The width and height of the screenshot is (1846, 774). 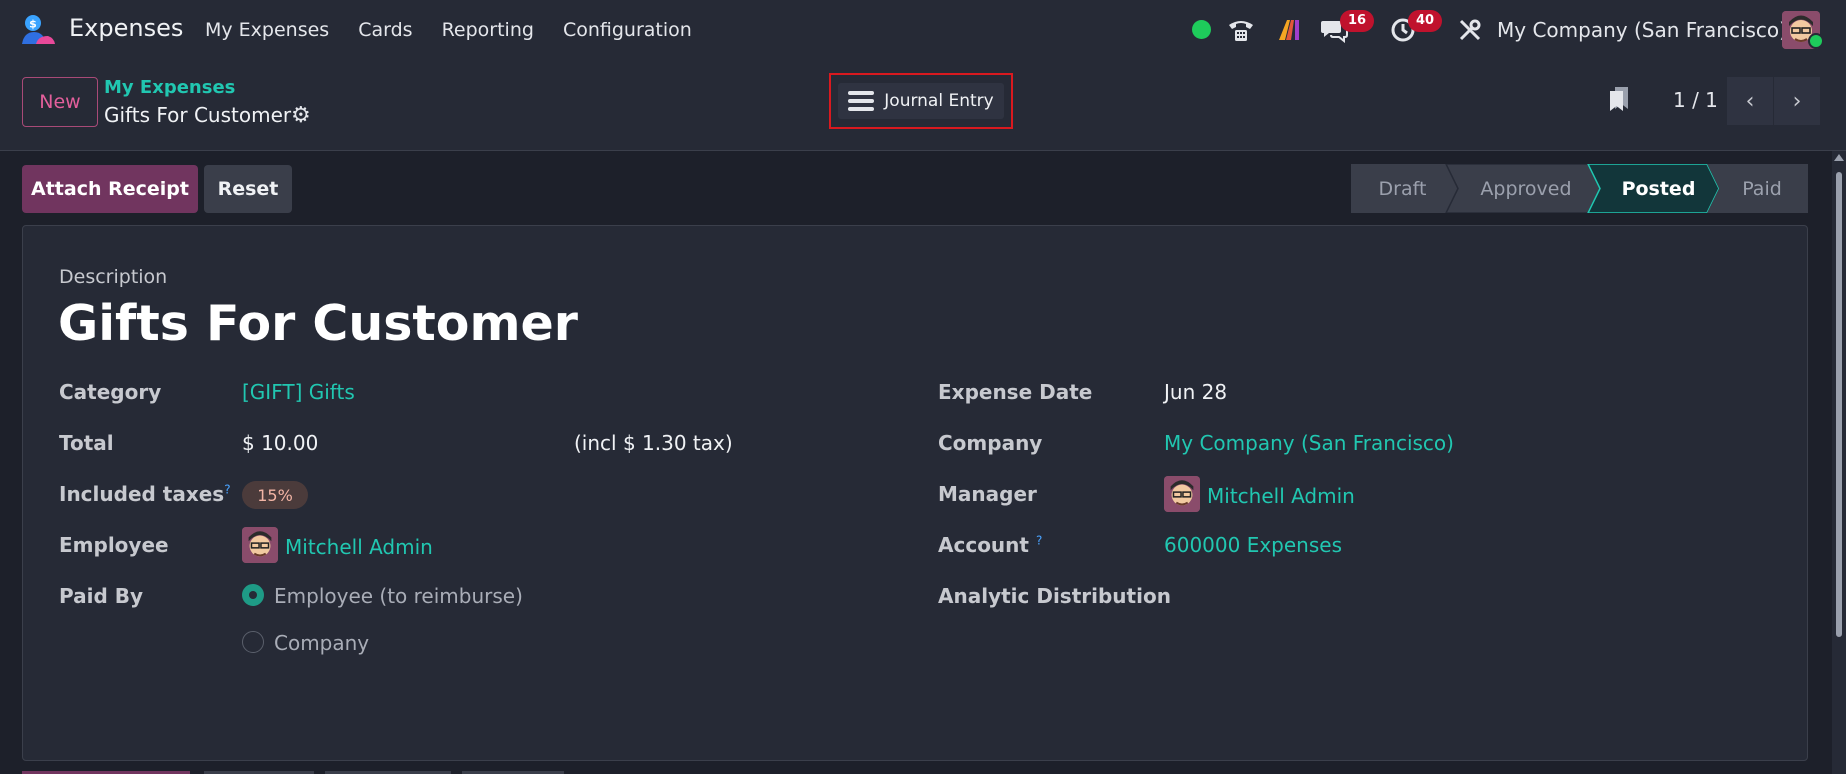 I want to click on paid-by-company-label: Company, so click(x=321, y=643).